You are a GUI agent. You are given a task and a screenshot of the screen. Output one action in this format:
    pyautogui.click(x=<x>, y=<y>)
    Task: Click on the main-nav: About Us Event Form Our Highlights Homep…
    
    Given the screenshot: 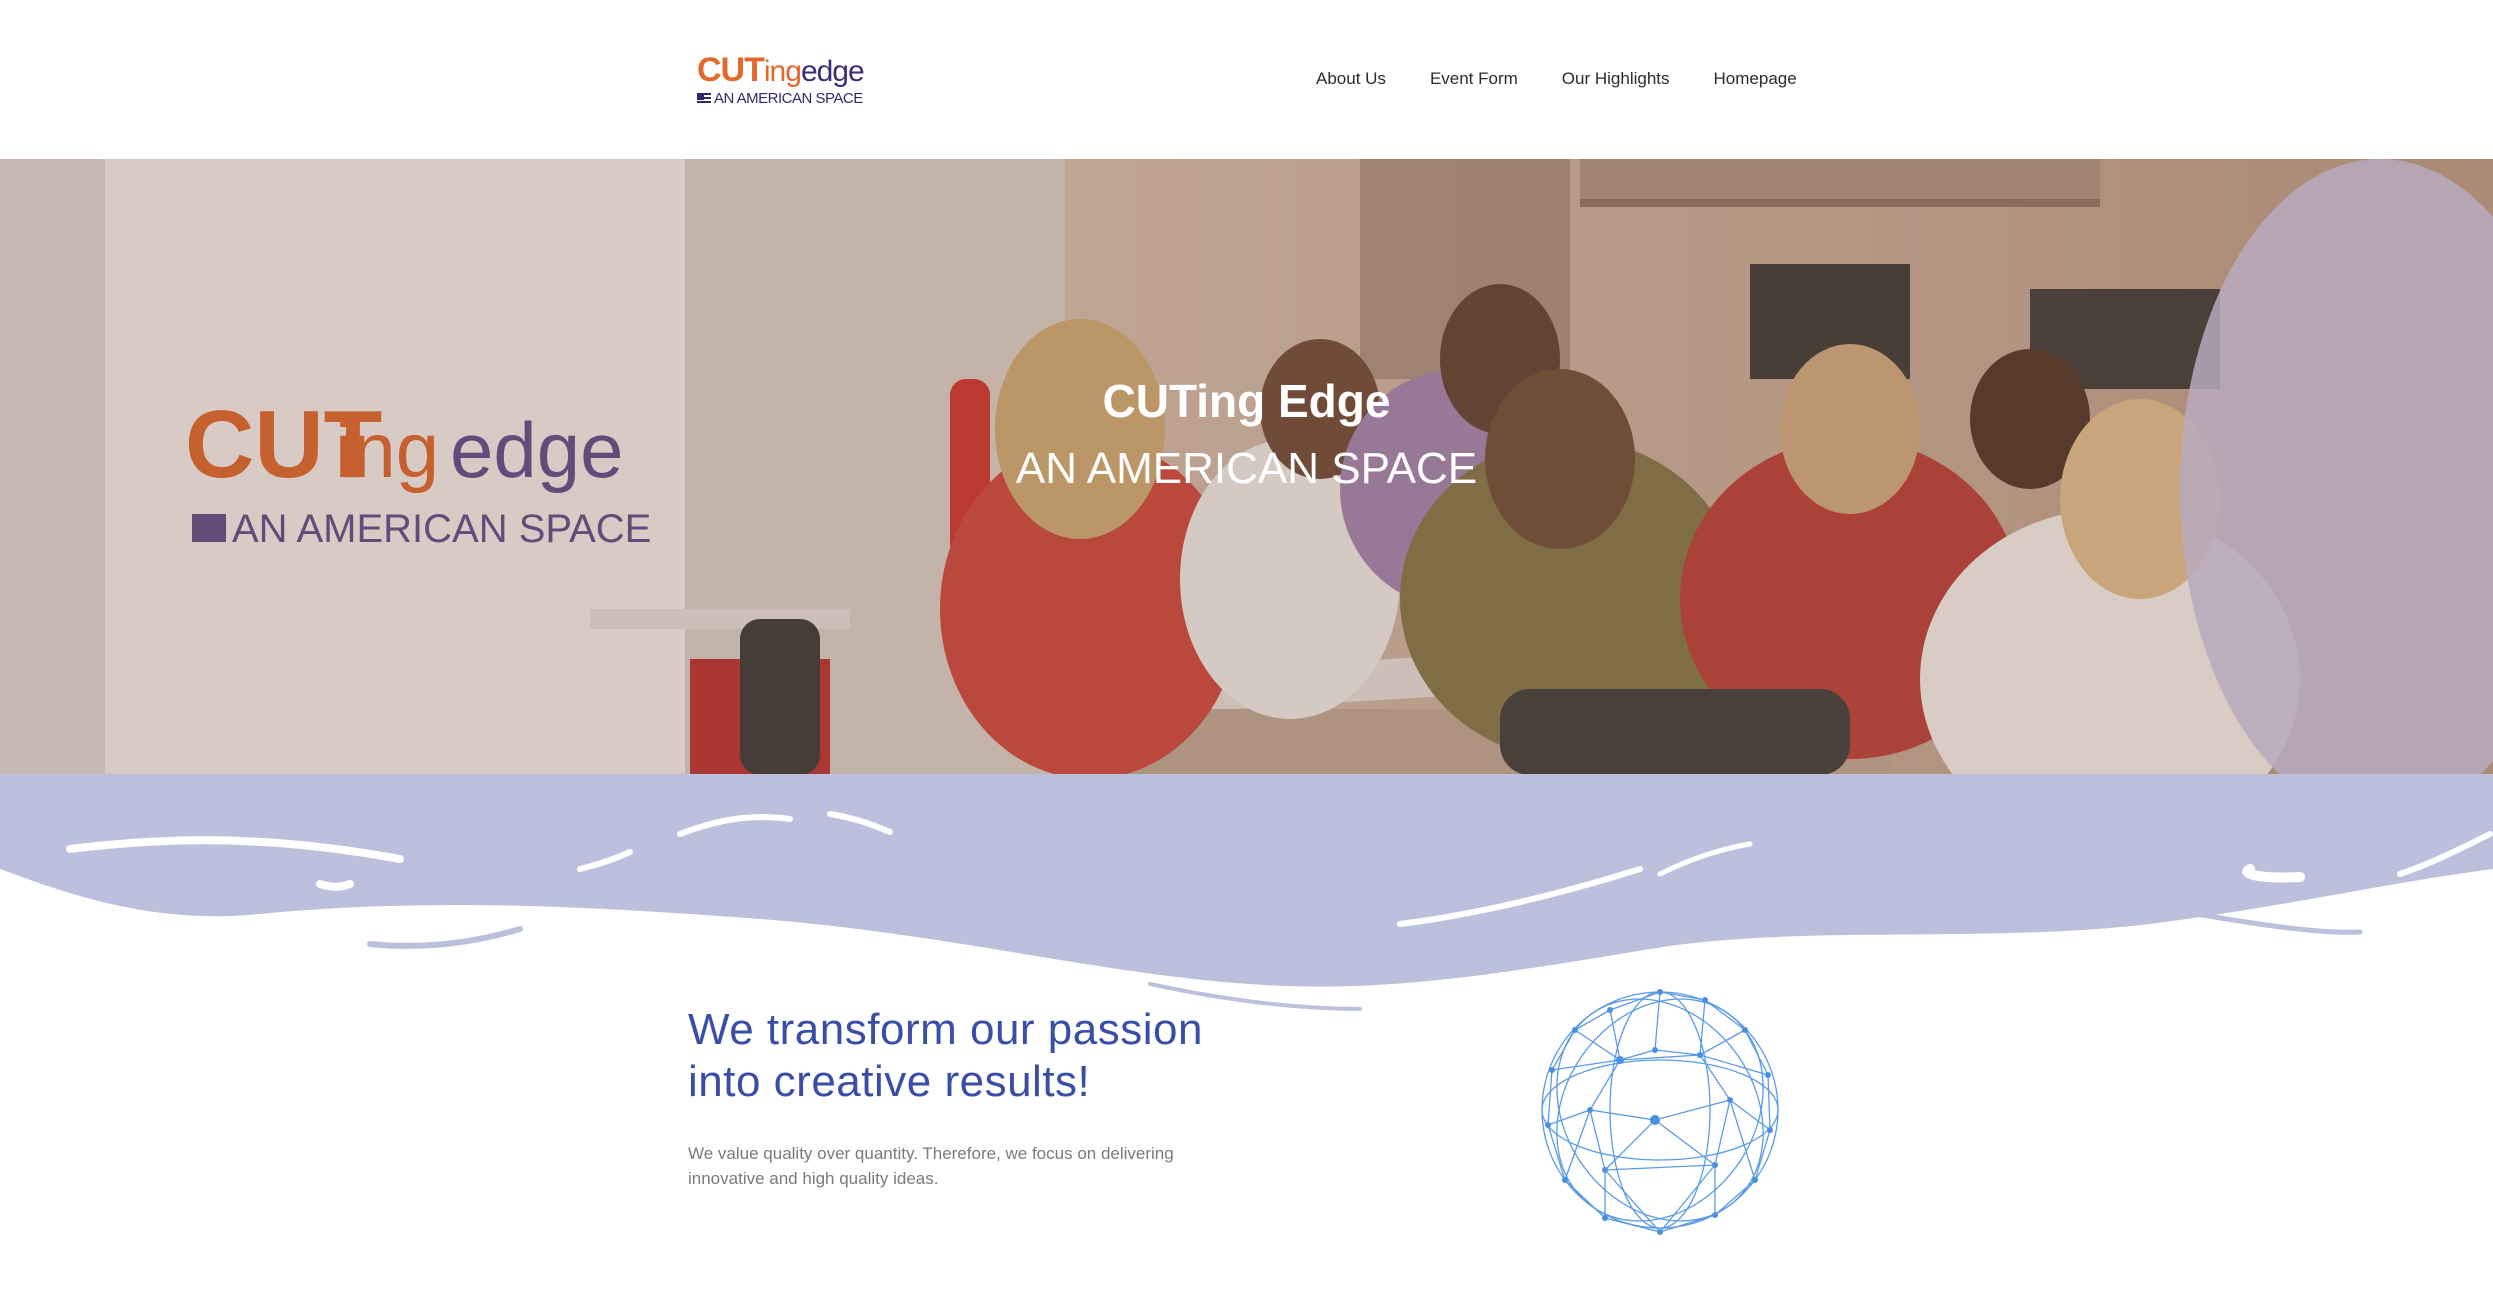 What is the action you would take?
    pyautogui.click(x=1556, y=79)
    